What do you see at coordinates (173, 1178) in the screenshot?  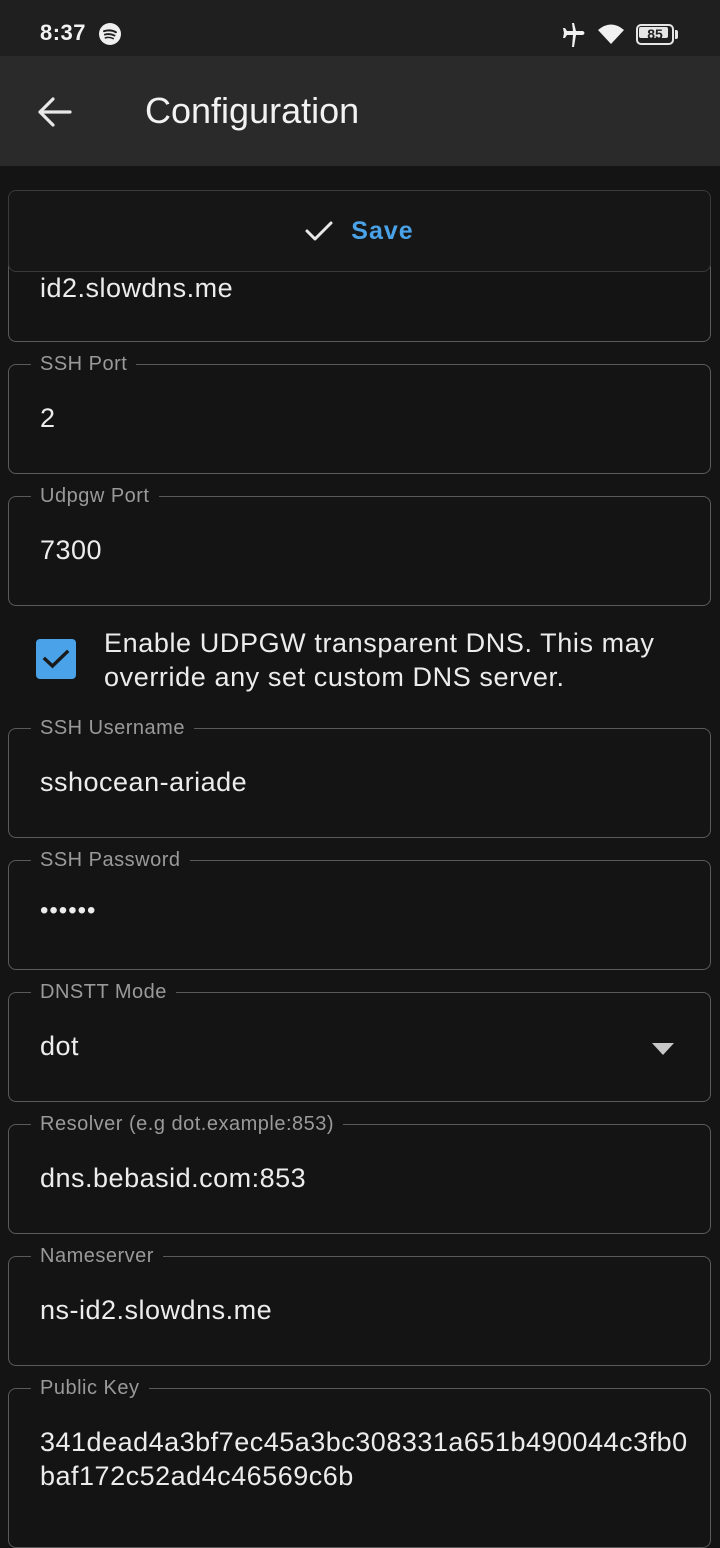 I see `resolver-value: dns.bebasid.com:853` at bounding box center [173, 1178].